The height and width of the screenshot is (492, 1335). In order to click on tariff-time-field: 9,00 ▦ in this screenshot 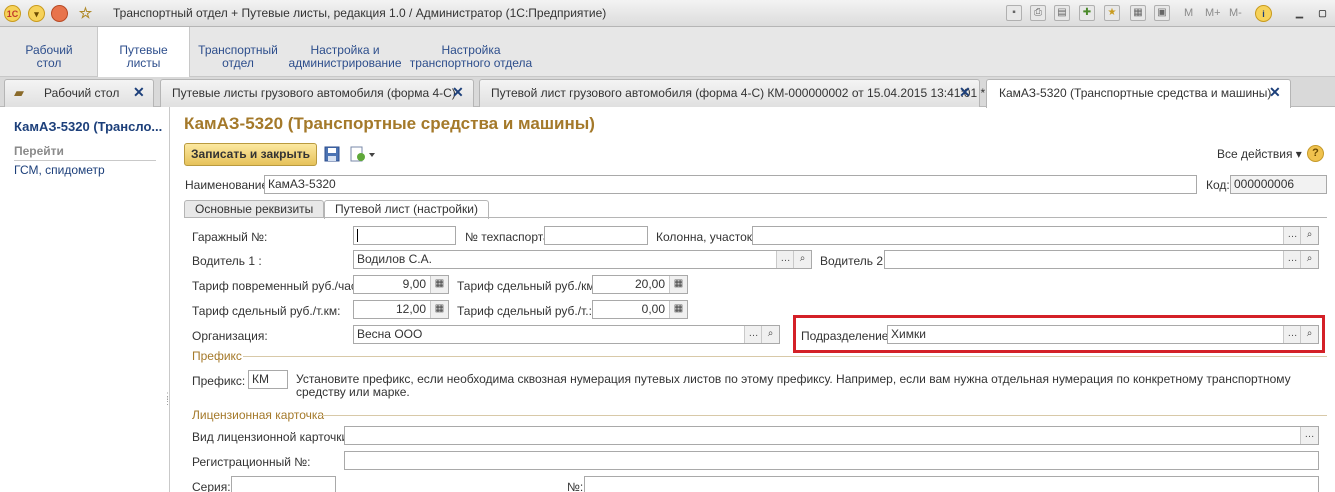, I will do `click(401, 284)`.